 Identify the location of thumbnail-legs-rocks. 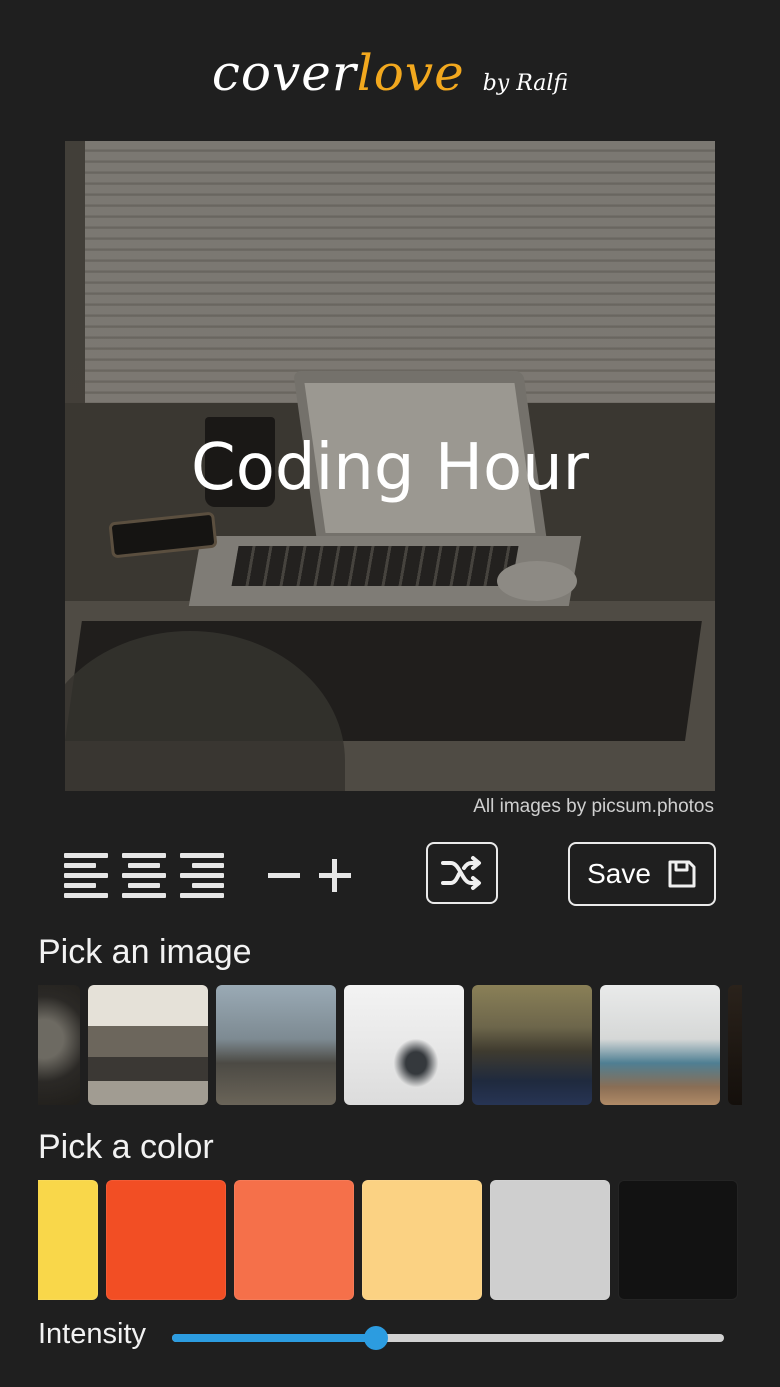
(276, 1045).